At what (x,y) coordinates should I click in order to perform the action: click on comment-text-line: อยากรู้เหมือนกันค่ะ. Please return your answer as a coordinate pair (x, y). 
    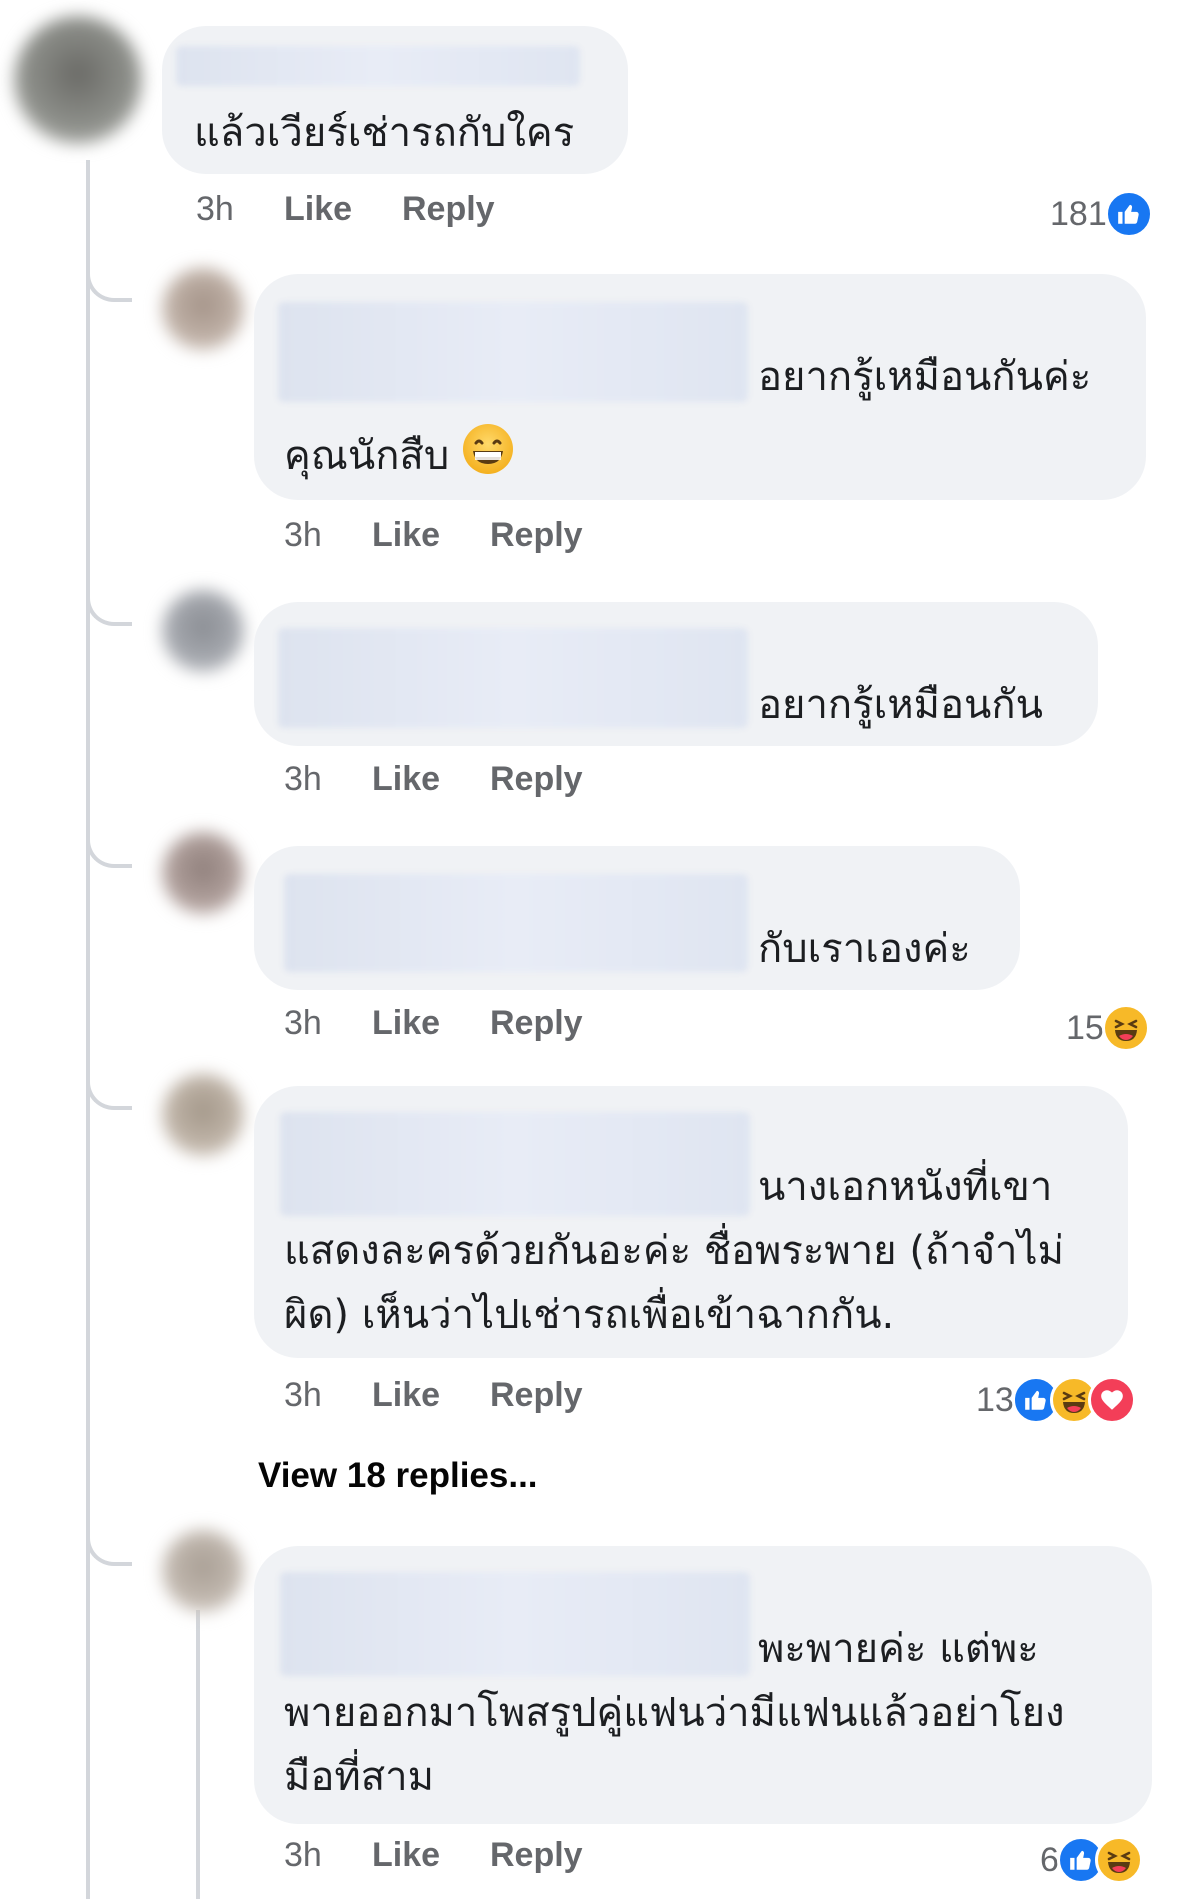
    Looking at the image, I should click on (925, 377).